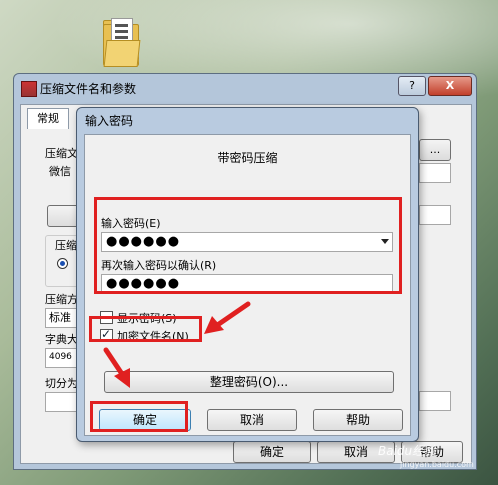  I want to click on ok-button-highlight, so click(139, 416).